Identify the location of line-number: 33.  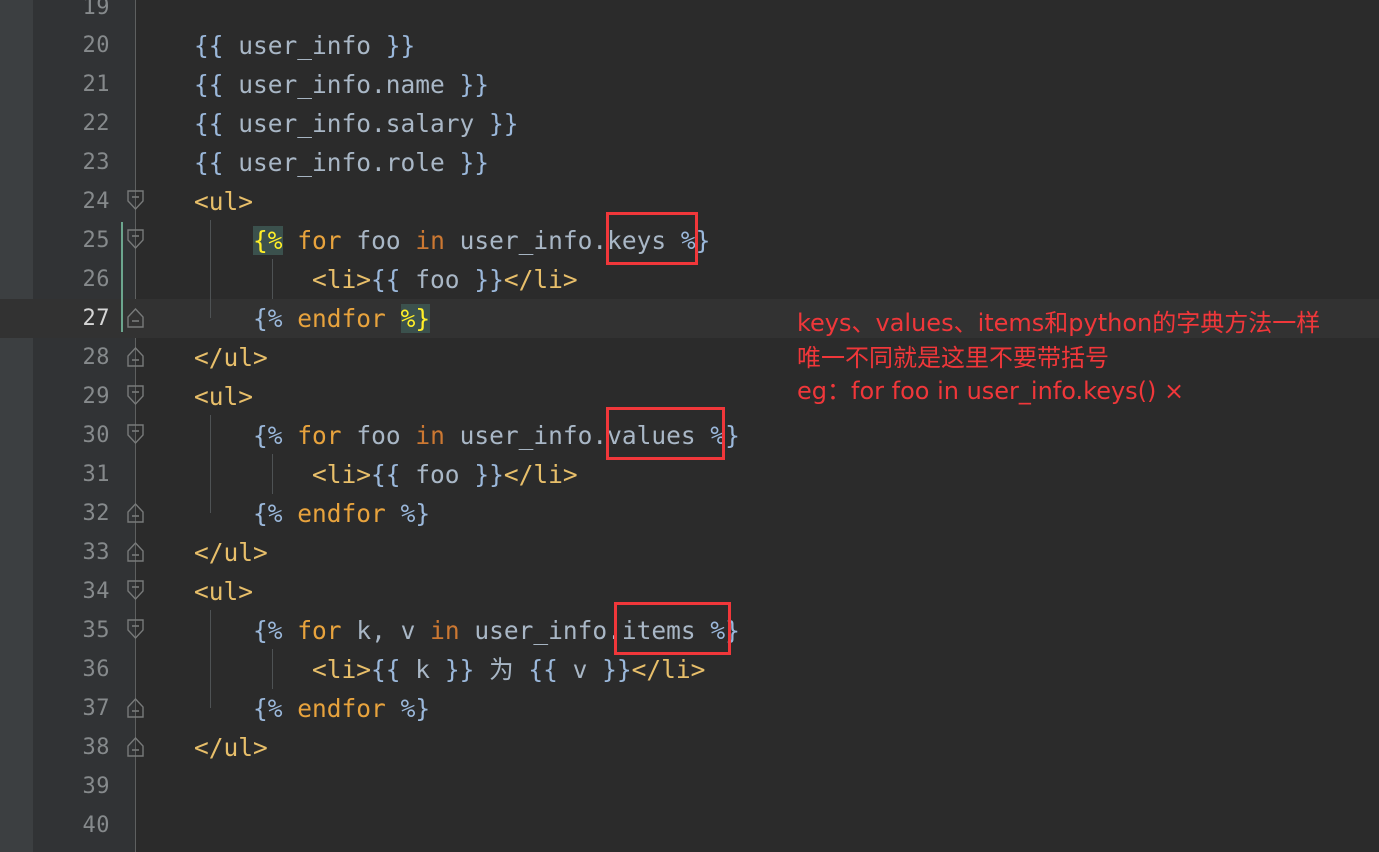
(96, 552).